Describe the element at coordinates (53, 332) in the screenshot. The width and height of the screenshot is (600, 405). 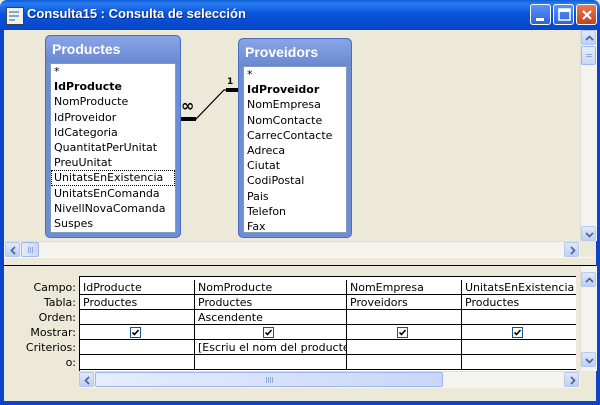
I see `row-label-mostrar: Mostrar:` at that location.